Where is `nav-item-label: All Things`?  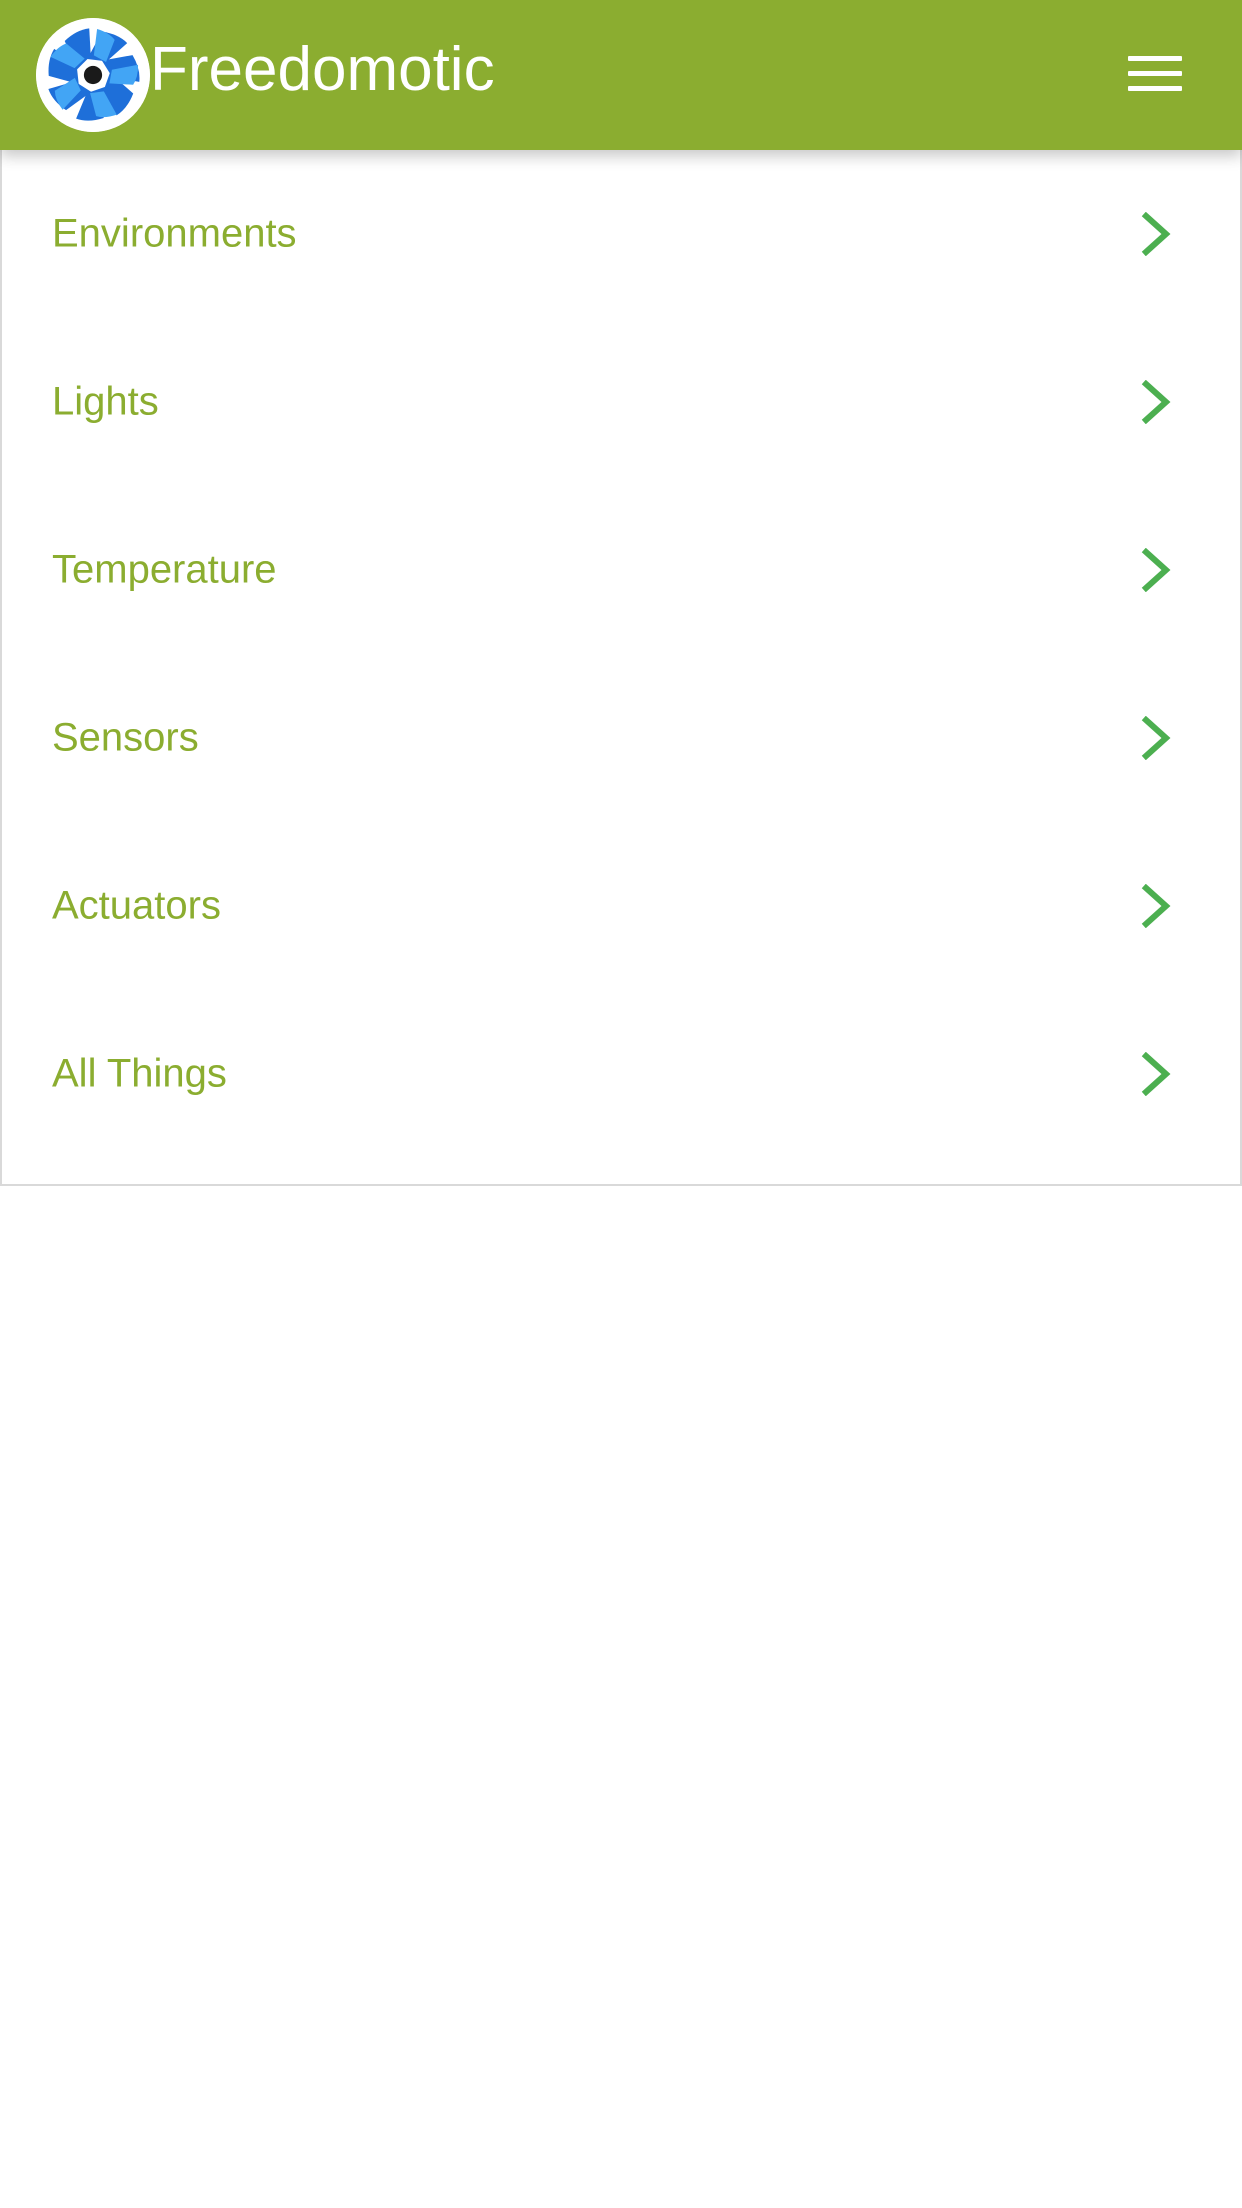
nav-item-label: All Things is located at coordinates (139, 1073).